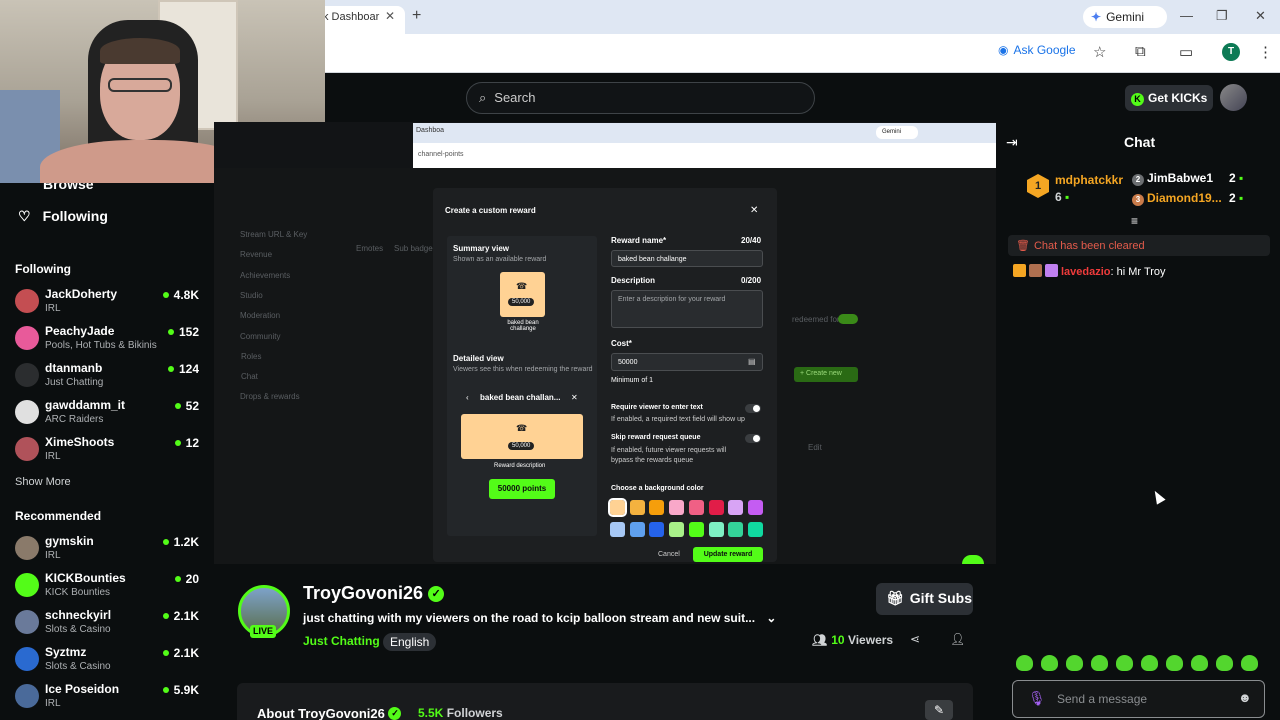 This screenshot has height=720, width=1280. What do you see at coordinates (1138, 699) in the screenshot?
I see `chat-message-input: Send a message` at bounding box center [1138, 699].